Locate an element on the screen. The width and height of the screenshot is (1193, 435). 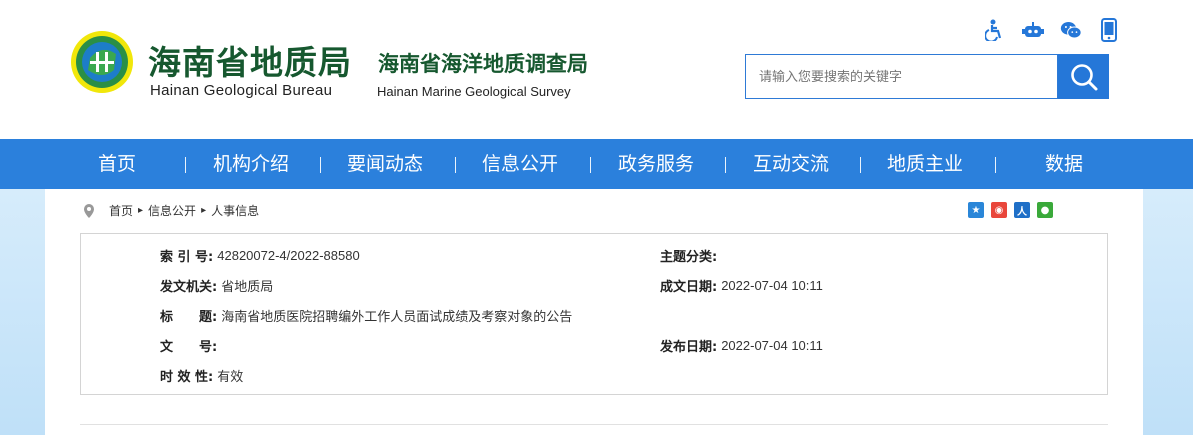
nav-item-disclosure: 信息公开 is located at coordinates (520, 164).